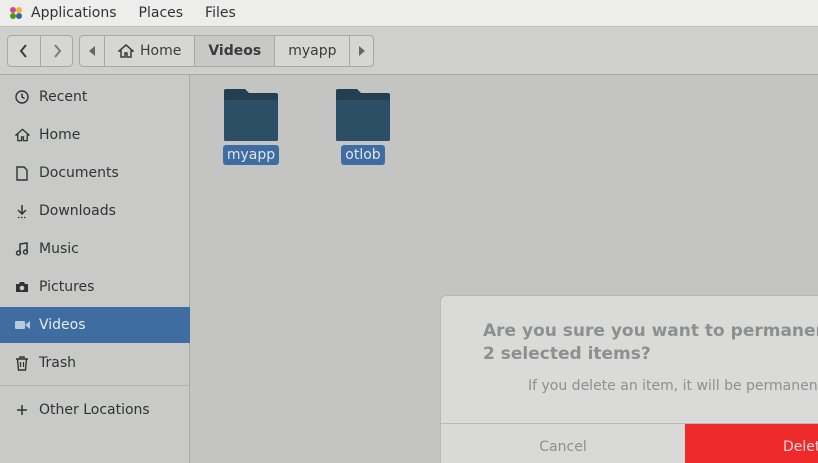 The width and height of the screenshot is (818, 463). What do you see at coordinates (22, 410) in the screenshot?
I see `plus-icon` at bounding box center [22, 410].